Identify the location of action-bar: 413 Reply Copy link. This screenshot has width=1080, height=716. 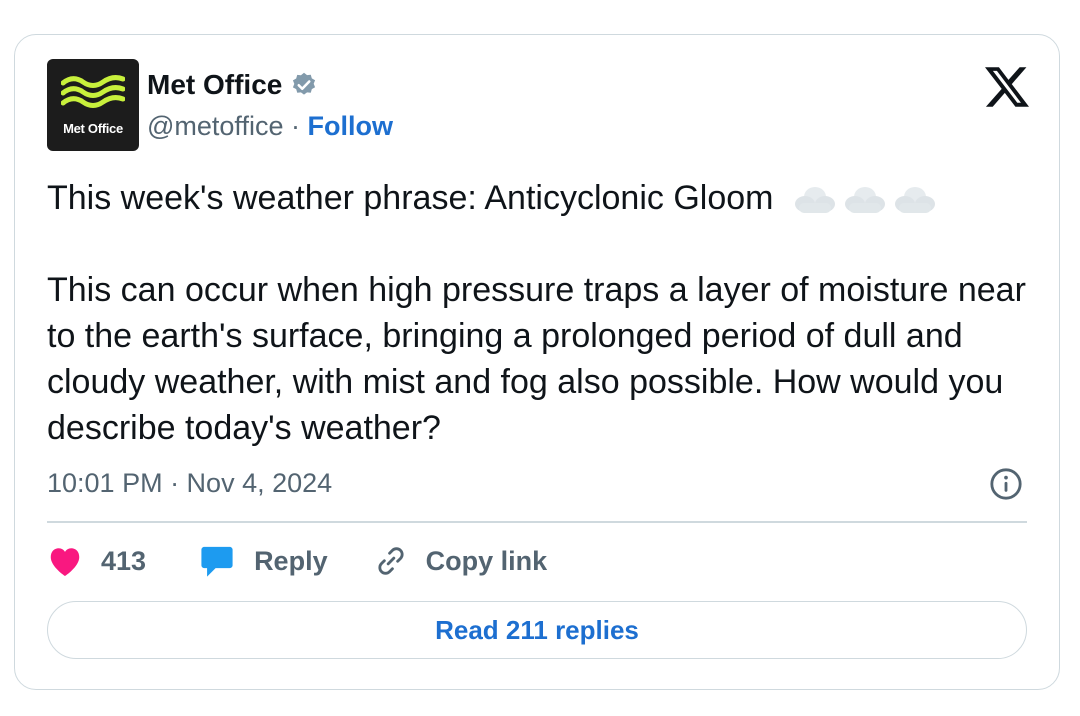
(297, 561).